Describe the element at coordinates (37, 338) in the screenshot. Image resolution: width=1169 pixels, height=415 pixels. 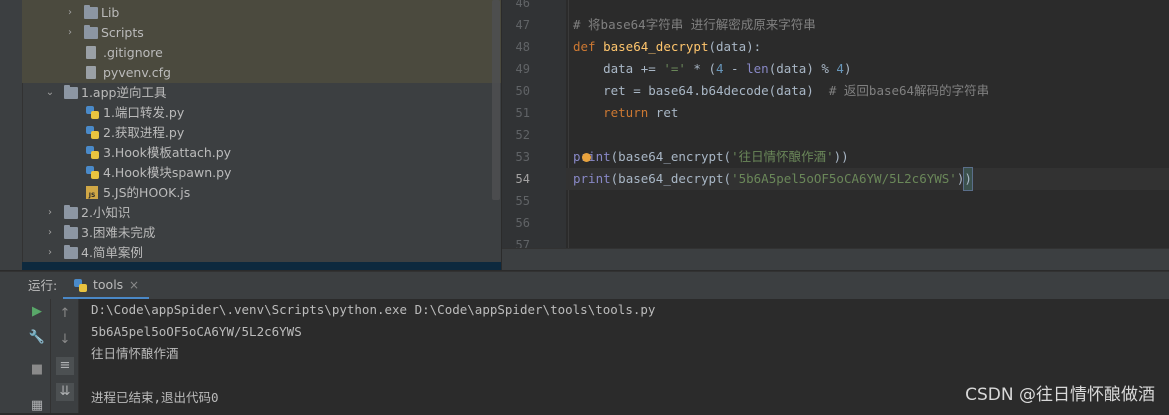
I see `wrench-icon: 🔧` at that location.